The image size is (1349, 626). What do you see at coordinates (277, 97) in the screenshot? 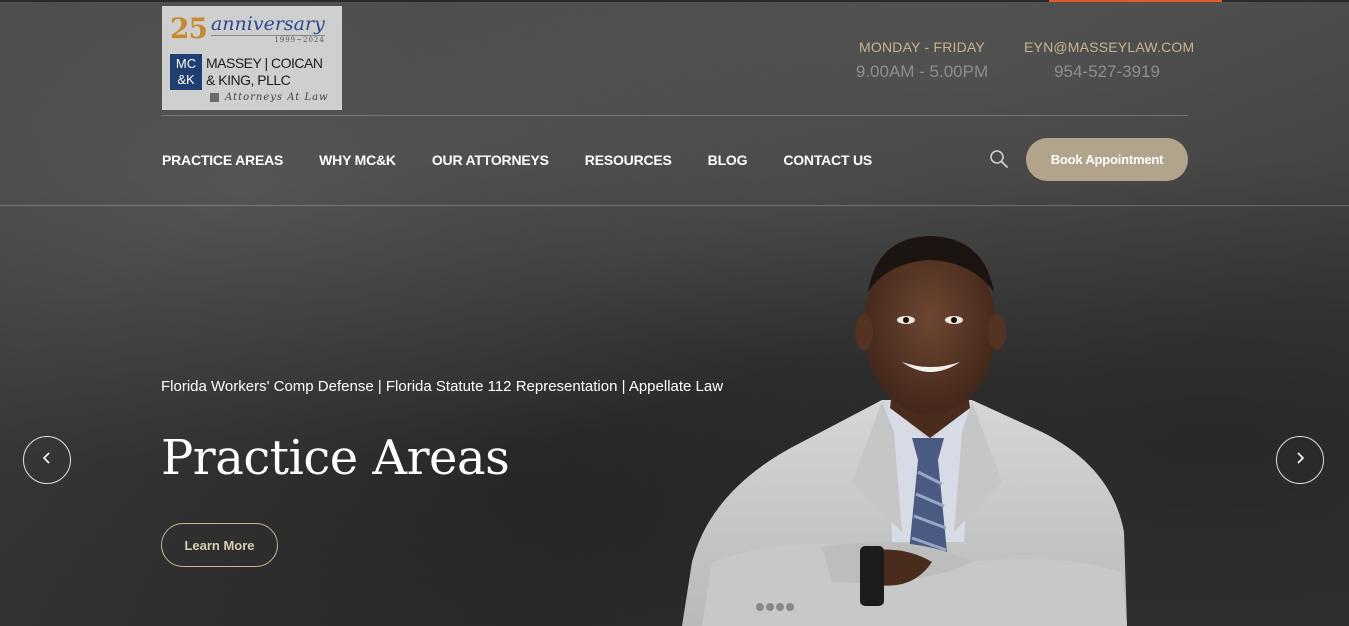
I see `logo-tagline: Attorneys At Law` at bounding box center [277, 97].